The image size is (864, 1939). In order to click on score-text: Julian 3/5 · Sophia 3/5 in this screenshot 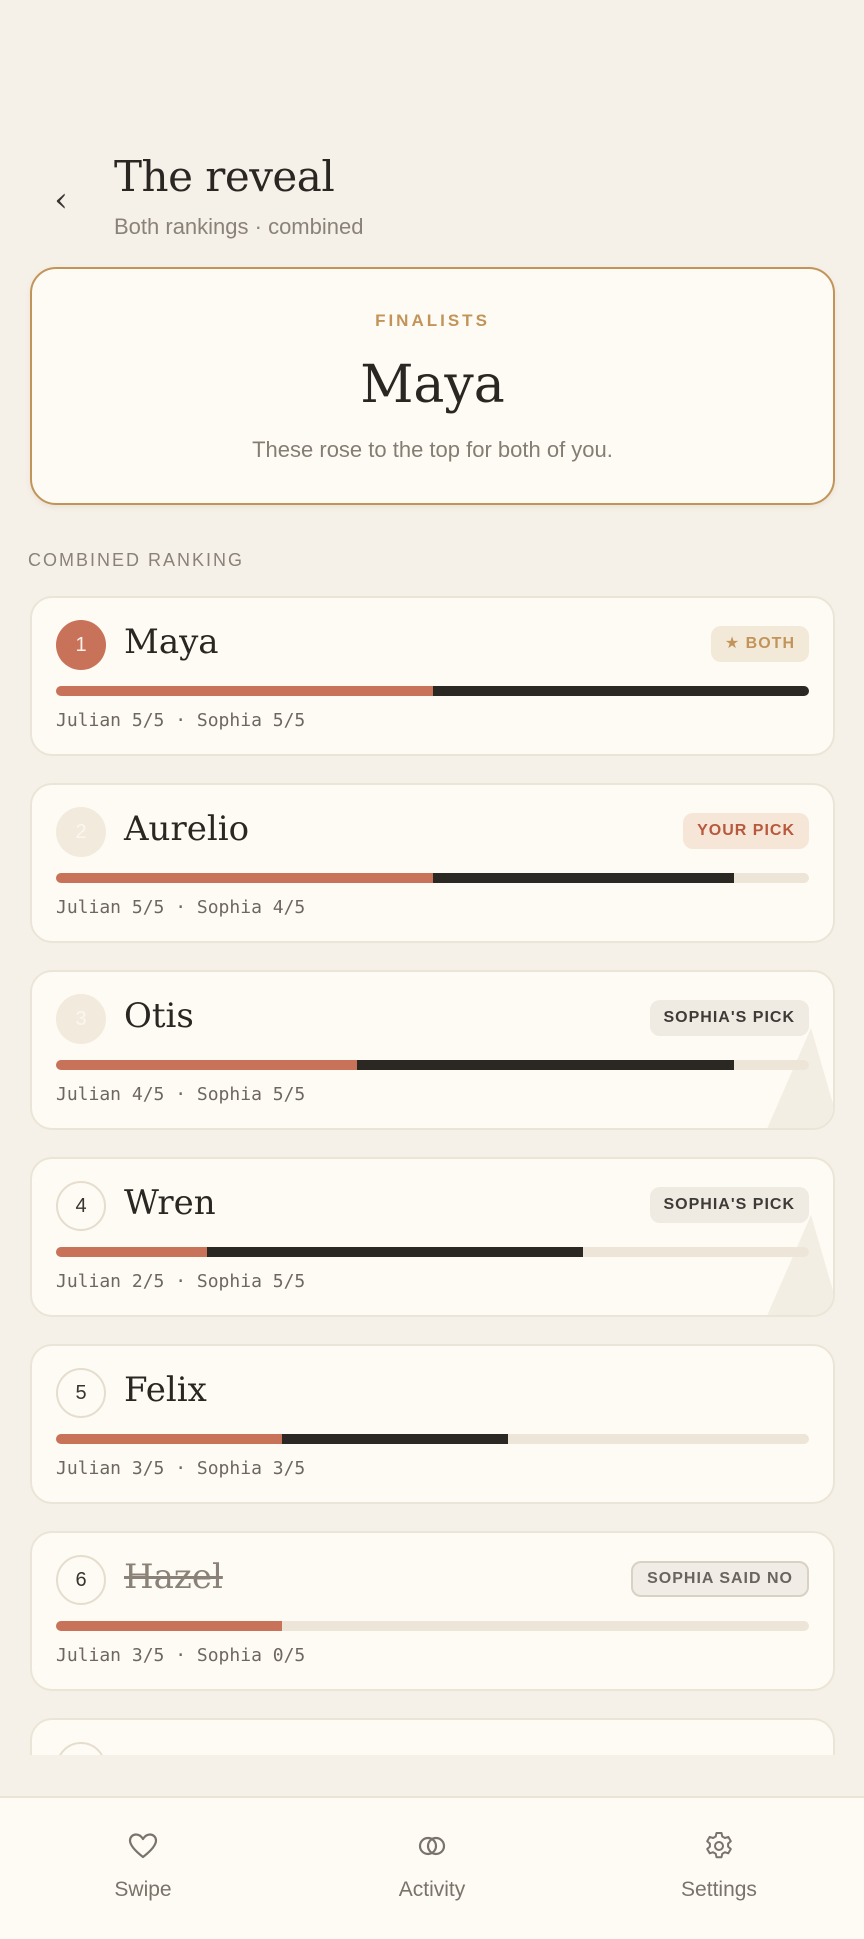, I will do `click(181, 1468)`.